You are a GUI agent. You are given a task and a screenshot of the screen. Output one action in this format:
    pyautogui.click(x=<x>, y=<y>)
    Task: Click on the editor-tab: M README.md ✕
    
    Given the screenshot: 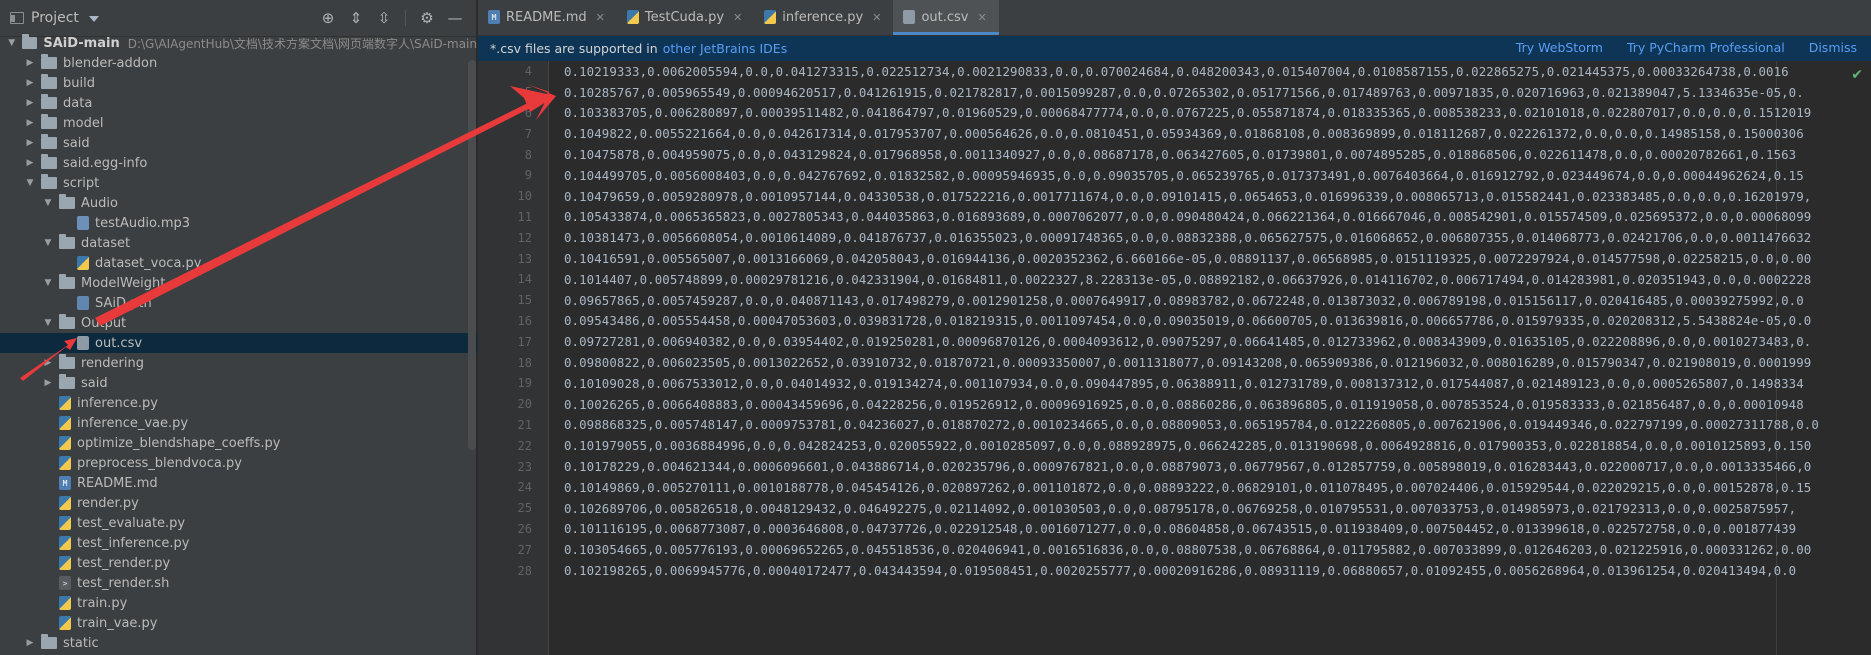 What is the action you would take?
    pyautogui.click(x=547, y=17)
    